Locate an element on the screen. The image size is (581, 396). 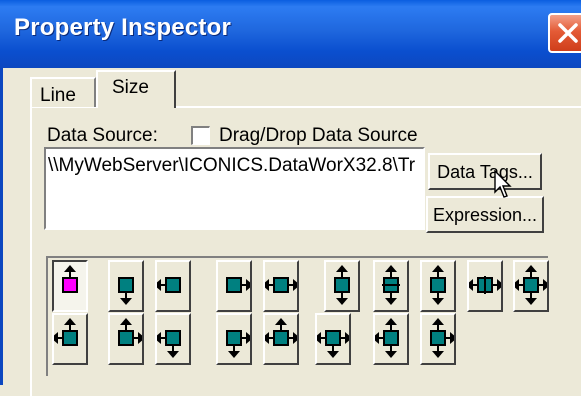
drag-drop-checkbox is located at coordinates (200, 135).